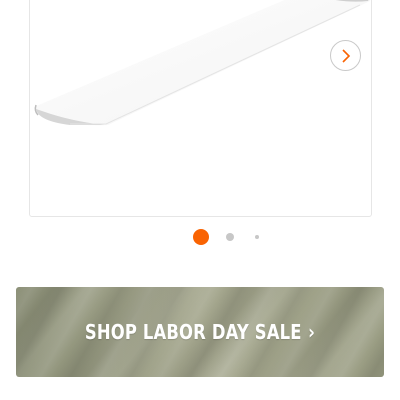 Image resolution: width=400 pixels, height=400 pixels. I want to click on carousel-pagination, so click(200, 238).